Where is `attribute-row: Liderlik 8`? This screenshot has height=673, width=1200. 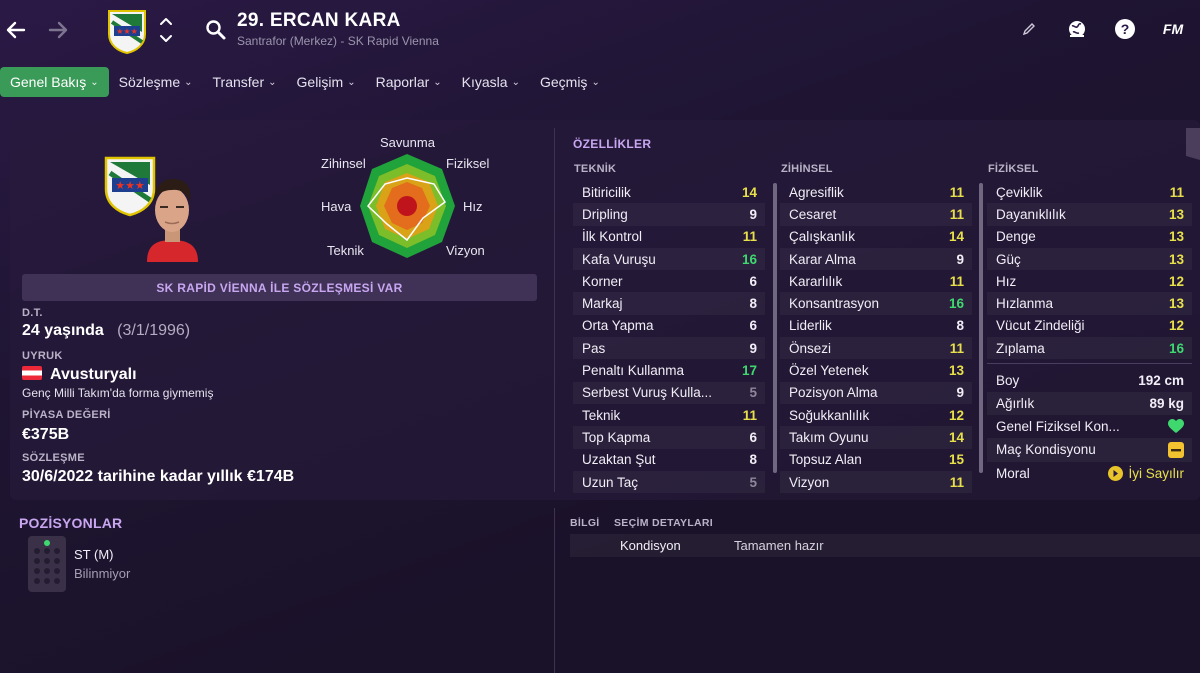
attribute-row: Liderlik 8 is located at coordinates (876, 326).